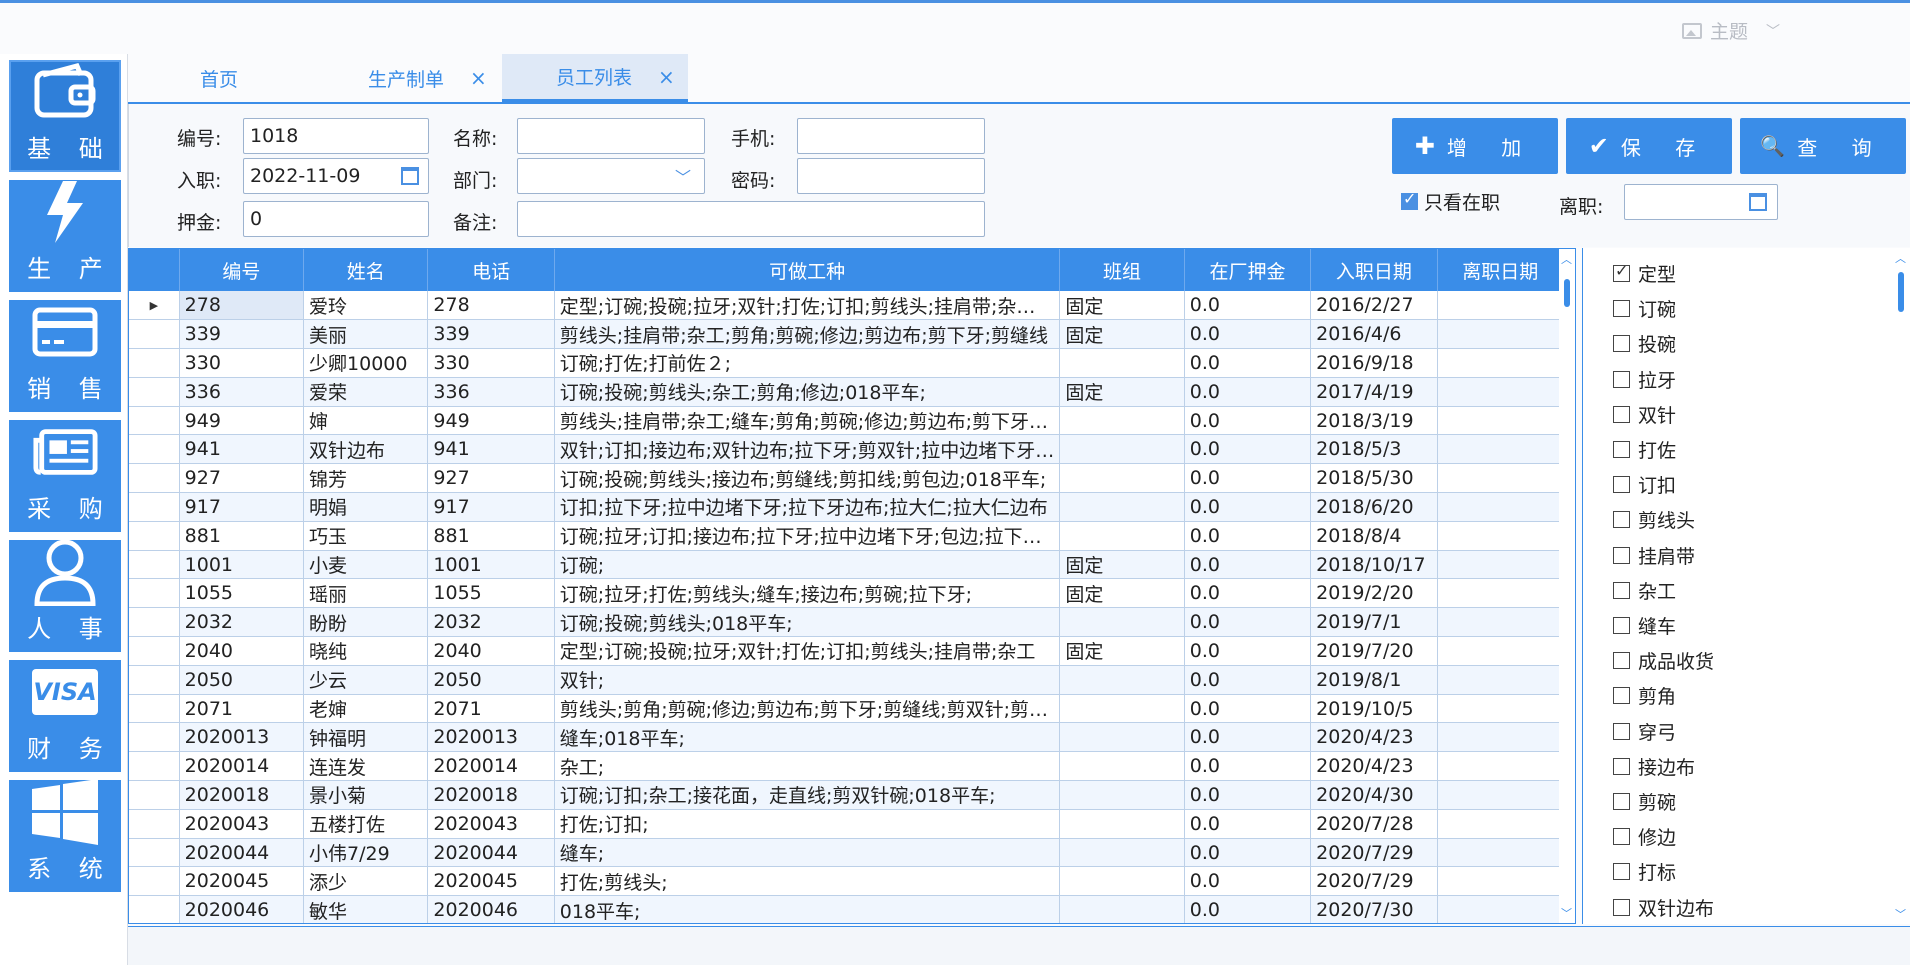  I want to click on work-type-option: 订碗, so click(1644, 308).